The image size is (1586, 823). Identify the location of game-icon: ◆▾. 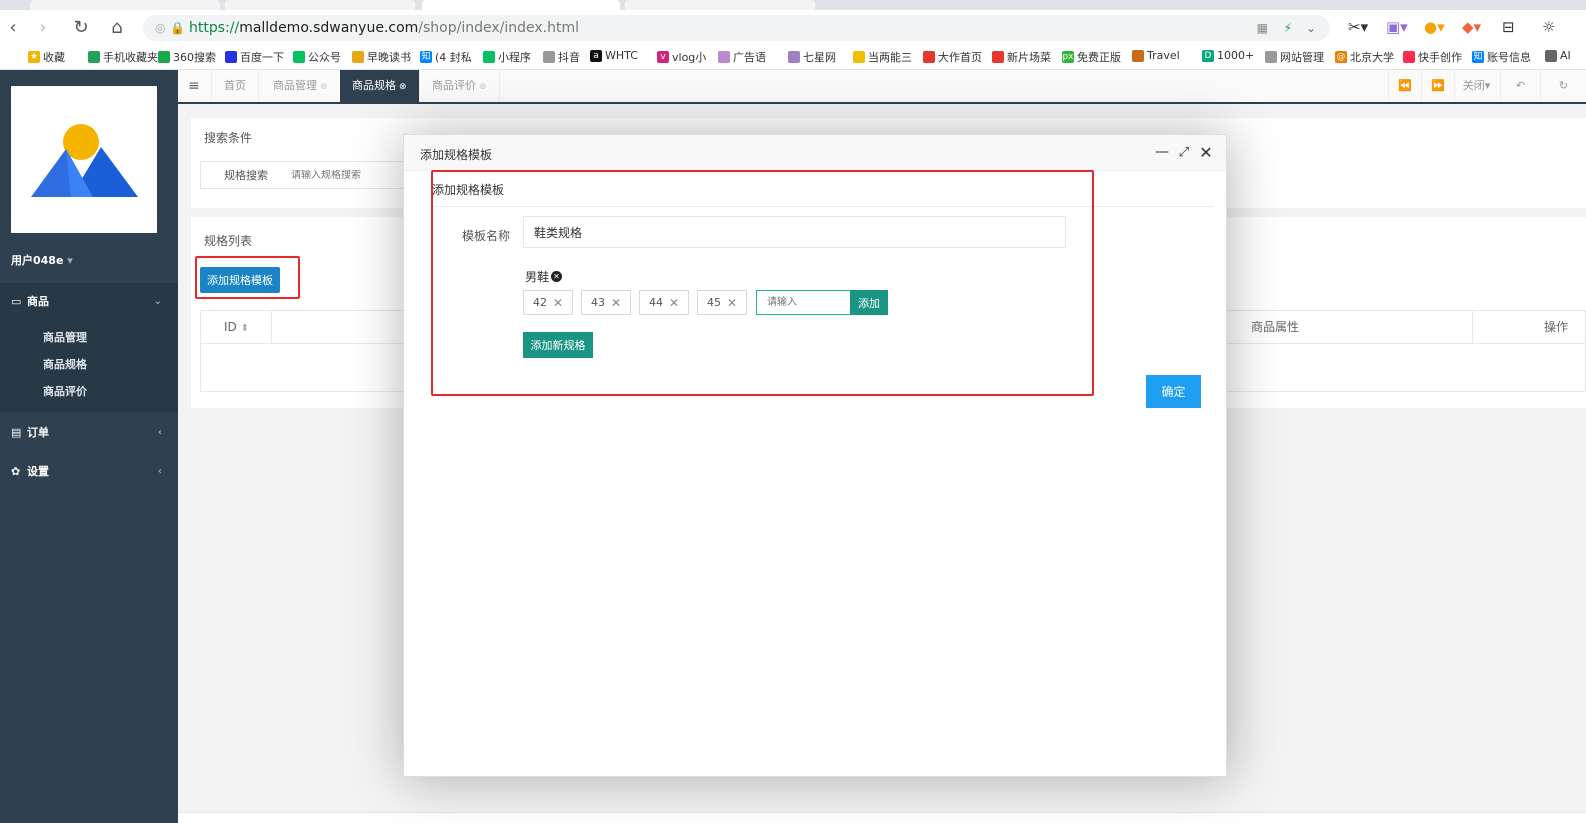
(1471, 27).